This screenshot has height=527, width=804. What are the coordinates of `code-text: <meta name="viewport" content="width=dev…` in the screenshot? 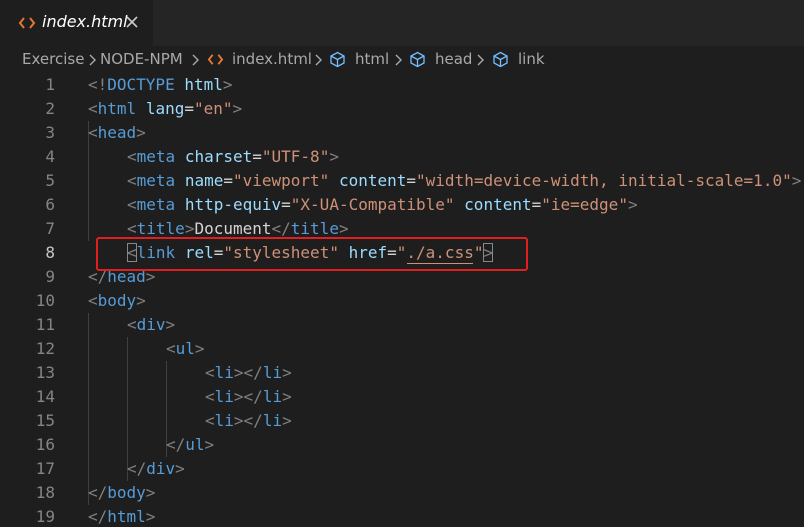 It's located at (464, 181).